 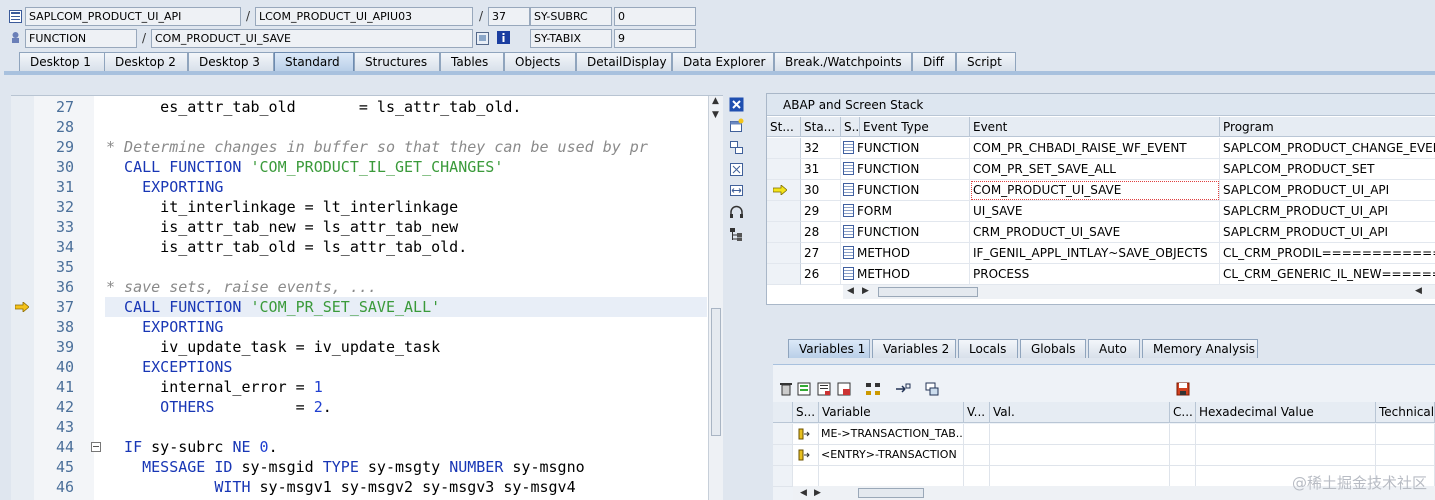 I want to click on stack-program: SAPLCOM_PRODUCT_CHANGE_EVENT, so click(x=1327, y=148).